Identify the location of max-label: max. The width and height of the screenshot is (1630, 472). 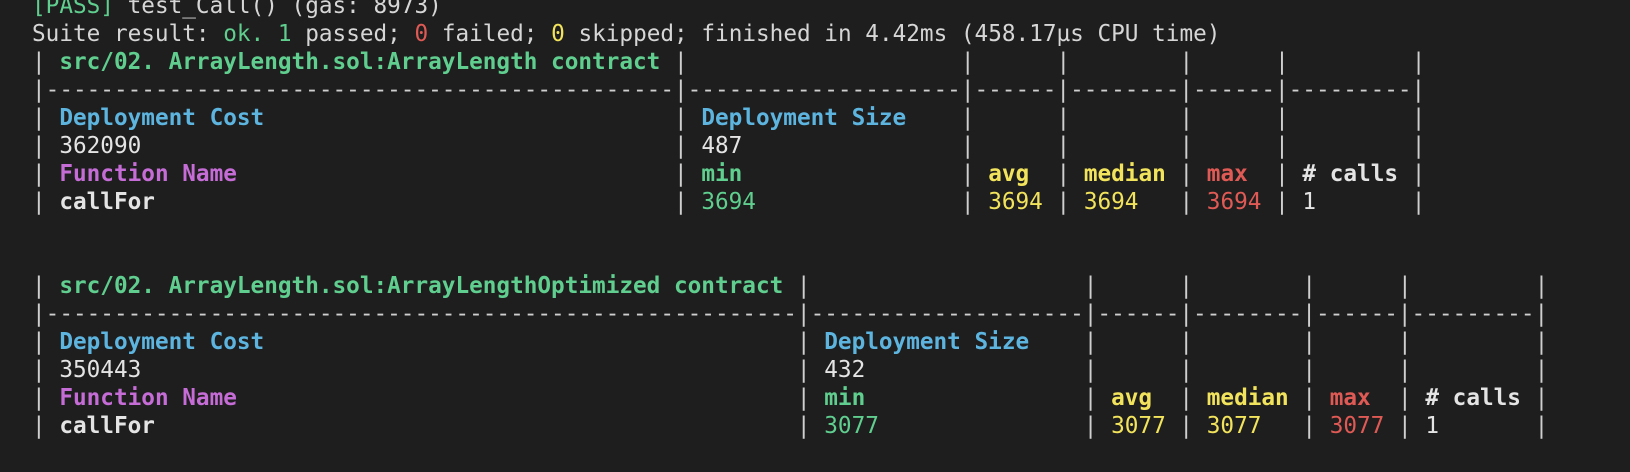
(1234, 174).